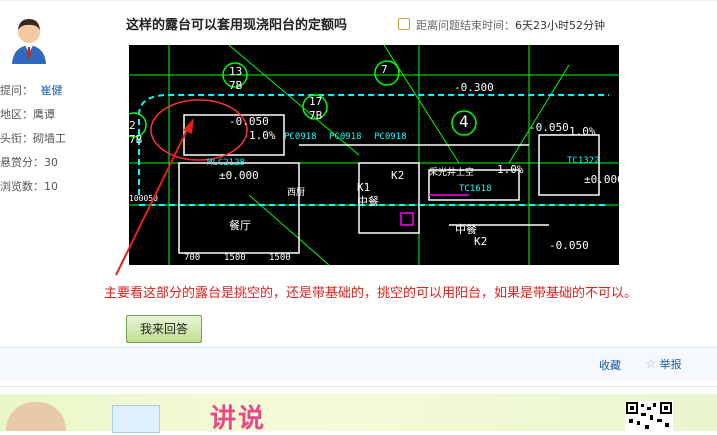  What do you see at coordinates (236, 23) in the screenshot?
I see `question-title: 这样的露台可以套用现浇阳台的定额吗` at bounding box center [236, 23].